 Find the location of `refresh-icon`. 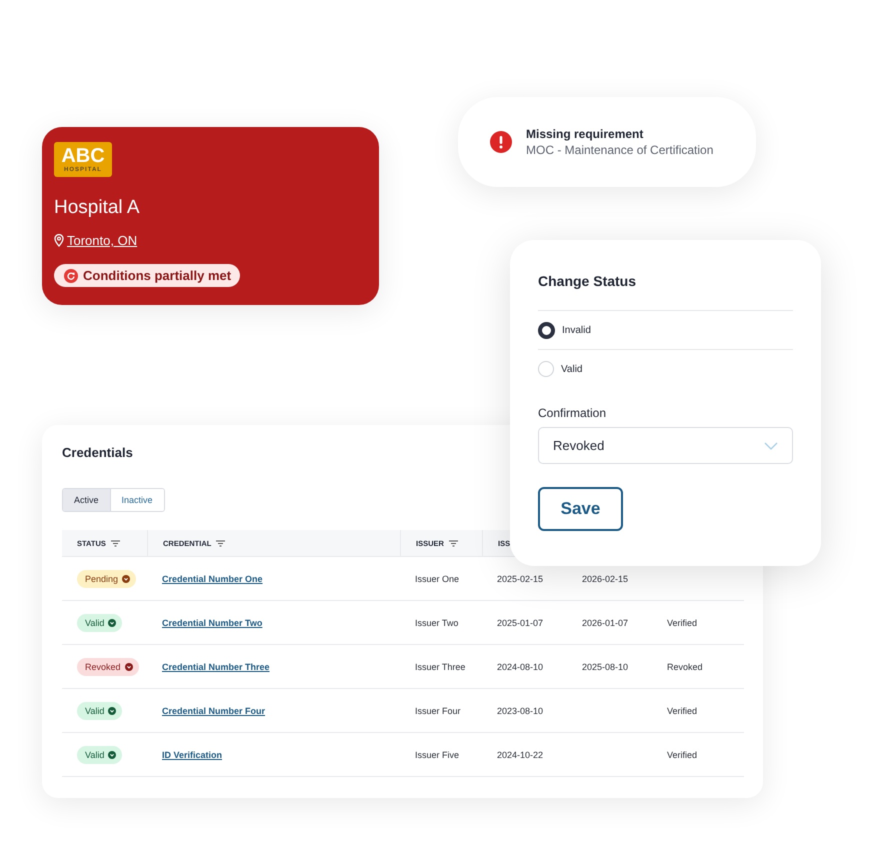

refresh-icon is located at coordinates (71, 275).